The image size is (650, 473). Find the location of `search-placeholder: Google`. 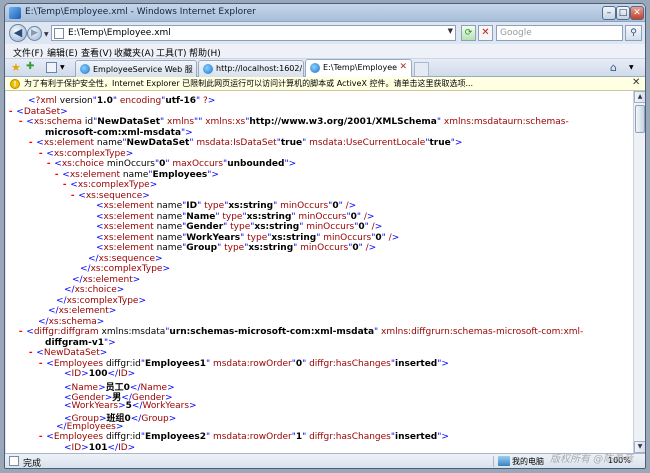

search-placeholder: Google is located at coordinates (516, 33).